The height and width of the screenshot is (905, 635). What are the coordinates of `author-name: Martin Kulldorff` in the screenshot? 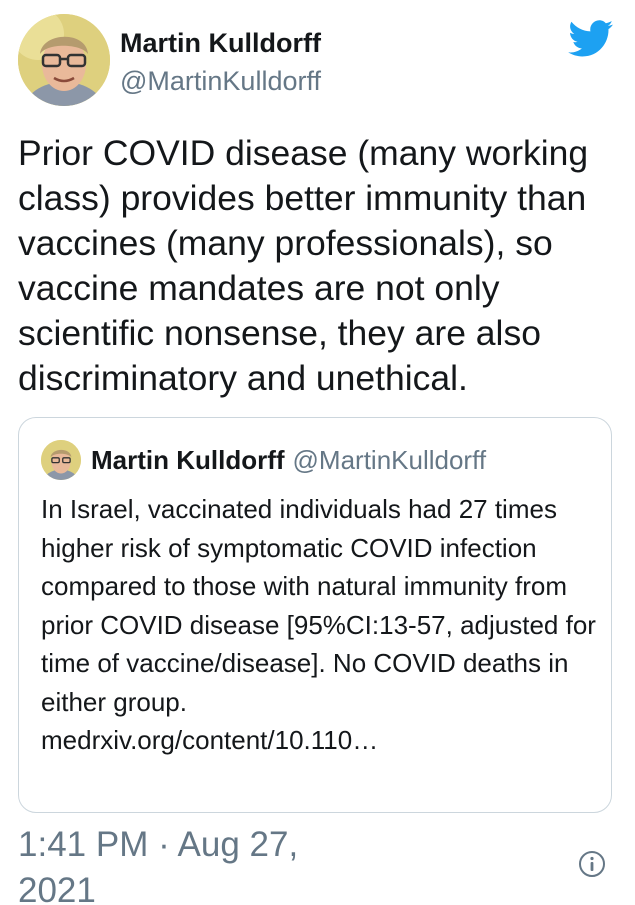 It's located at (220, 43).